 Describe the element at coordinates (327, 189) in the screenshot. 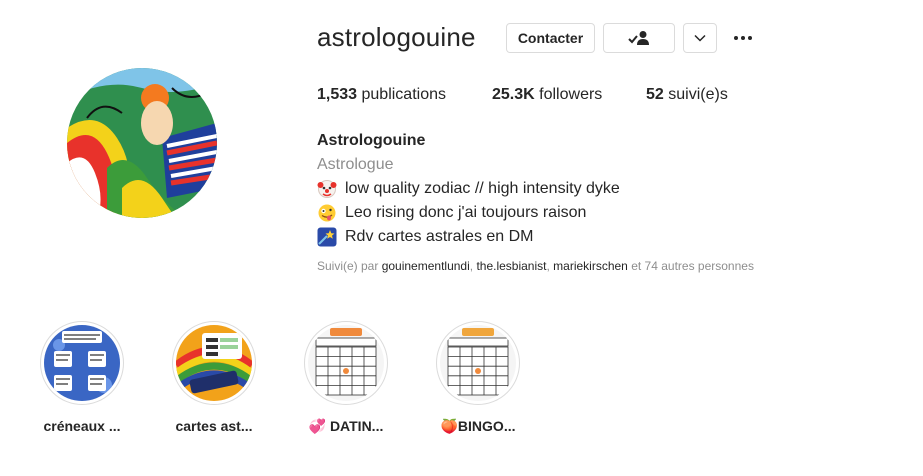

I see `clown-face-emoji-icon` at that location.